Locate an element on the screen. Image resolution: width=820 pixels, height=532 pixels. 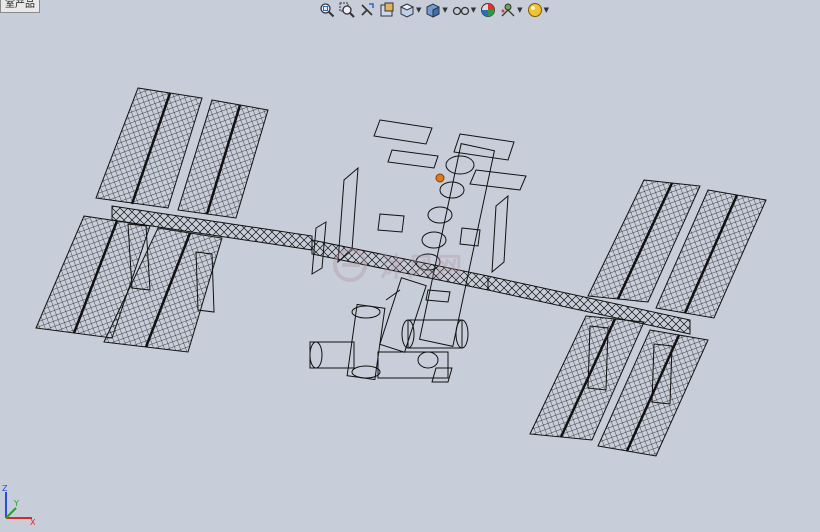
zoom-to-fit-icon is located at coordinates (327, 10).